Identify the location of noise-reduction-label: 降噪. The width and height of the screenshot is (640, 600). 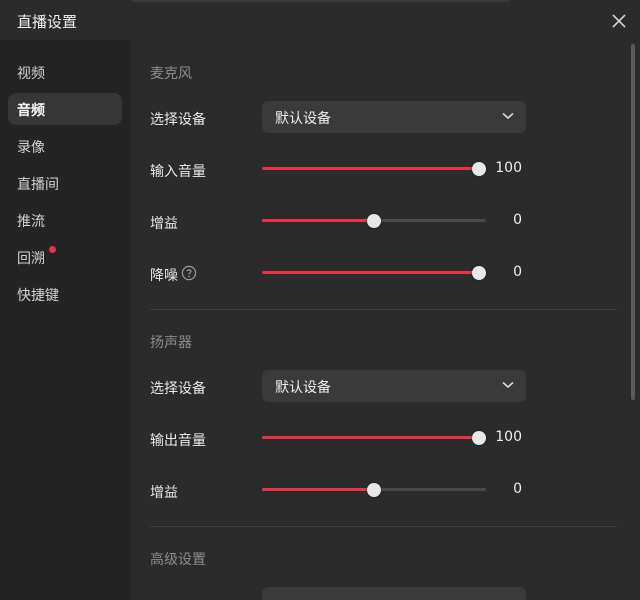
(164, 276).